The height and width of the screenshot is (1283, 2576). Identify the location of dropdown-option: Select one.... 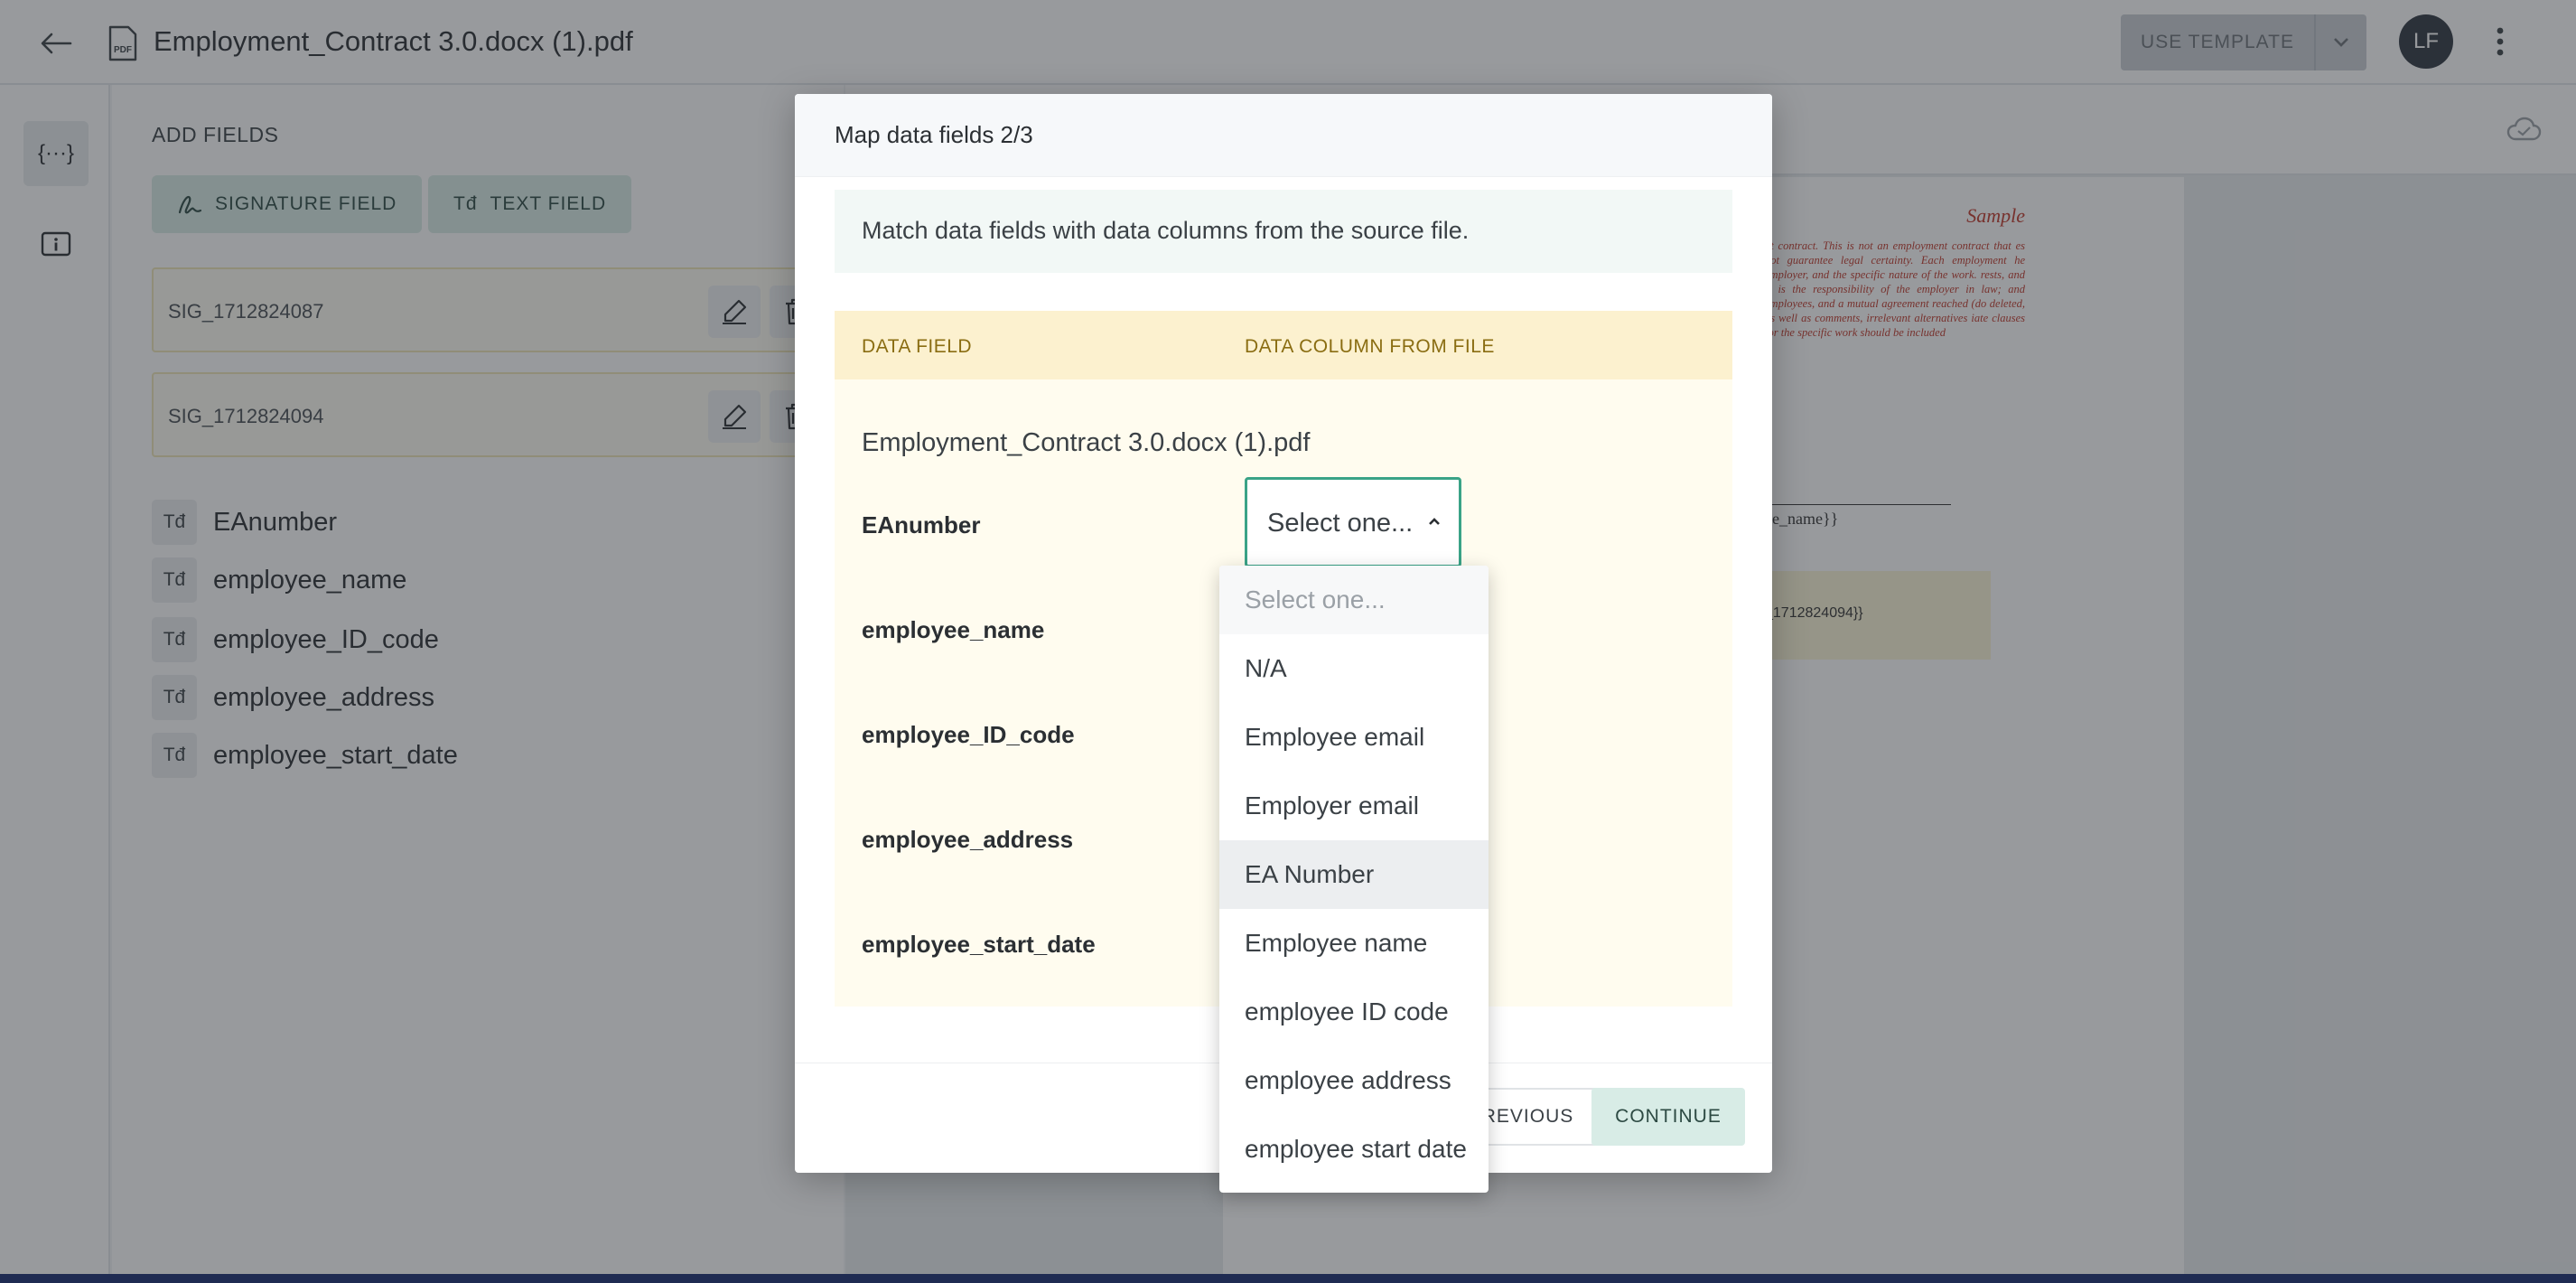
(1354, 600).